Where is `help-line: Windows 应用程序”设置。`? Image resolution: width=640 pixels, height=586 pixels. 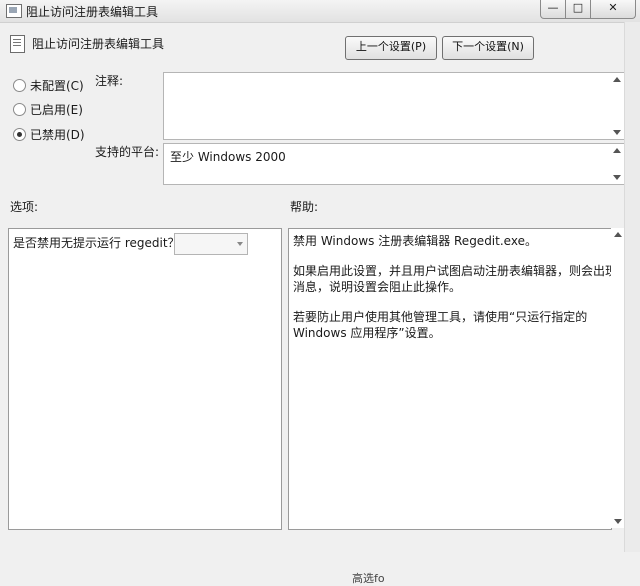
help-line: Windows 应用程序”设置。 is located at coordinates (367, 333).